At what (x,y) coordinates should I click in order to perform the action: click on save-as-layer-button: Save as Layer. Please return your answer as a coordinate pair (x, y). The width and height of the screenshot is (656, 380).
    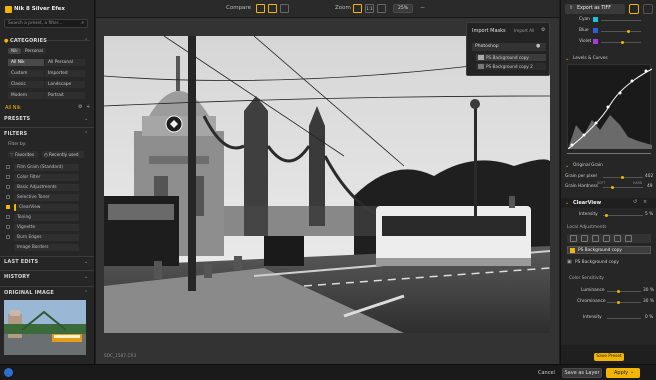
    Looking at the image, I should click on (582, 373).